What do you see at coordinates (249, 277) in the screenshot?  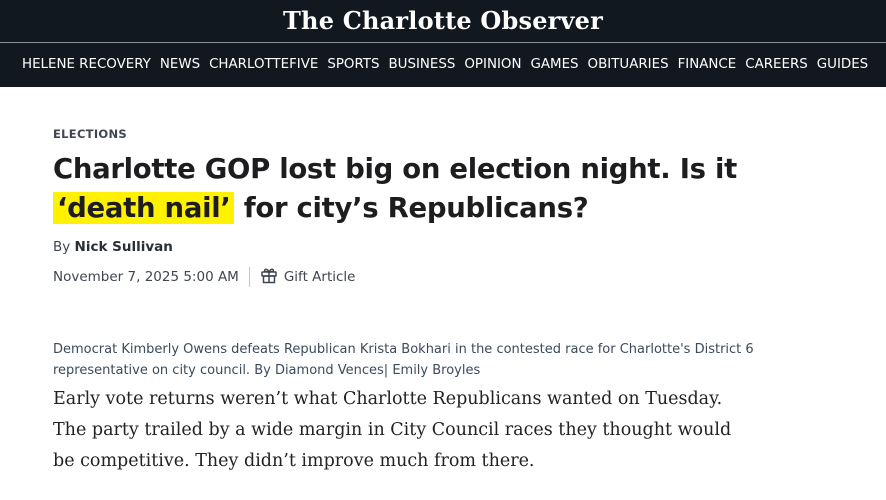 I see `dateline-divider` at bounding box center [249, 277].